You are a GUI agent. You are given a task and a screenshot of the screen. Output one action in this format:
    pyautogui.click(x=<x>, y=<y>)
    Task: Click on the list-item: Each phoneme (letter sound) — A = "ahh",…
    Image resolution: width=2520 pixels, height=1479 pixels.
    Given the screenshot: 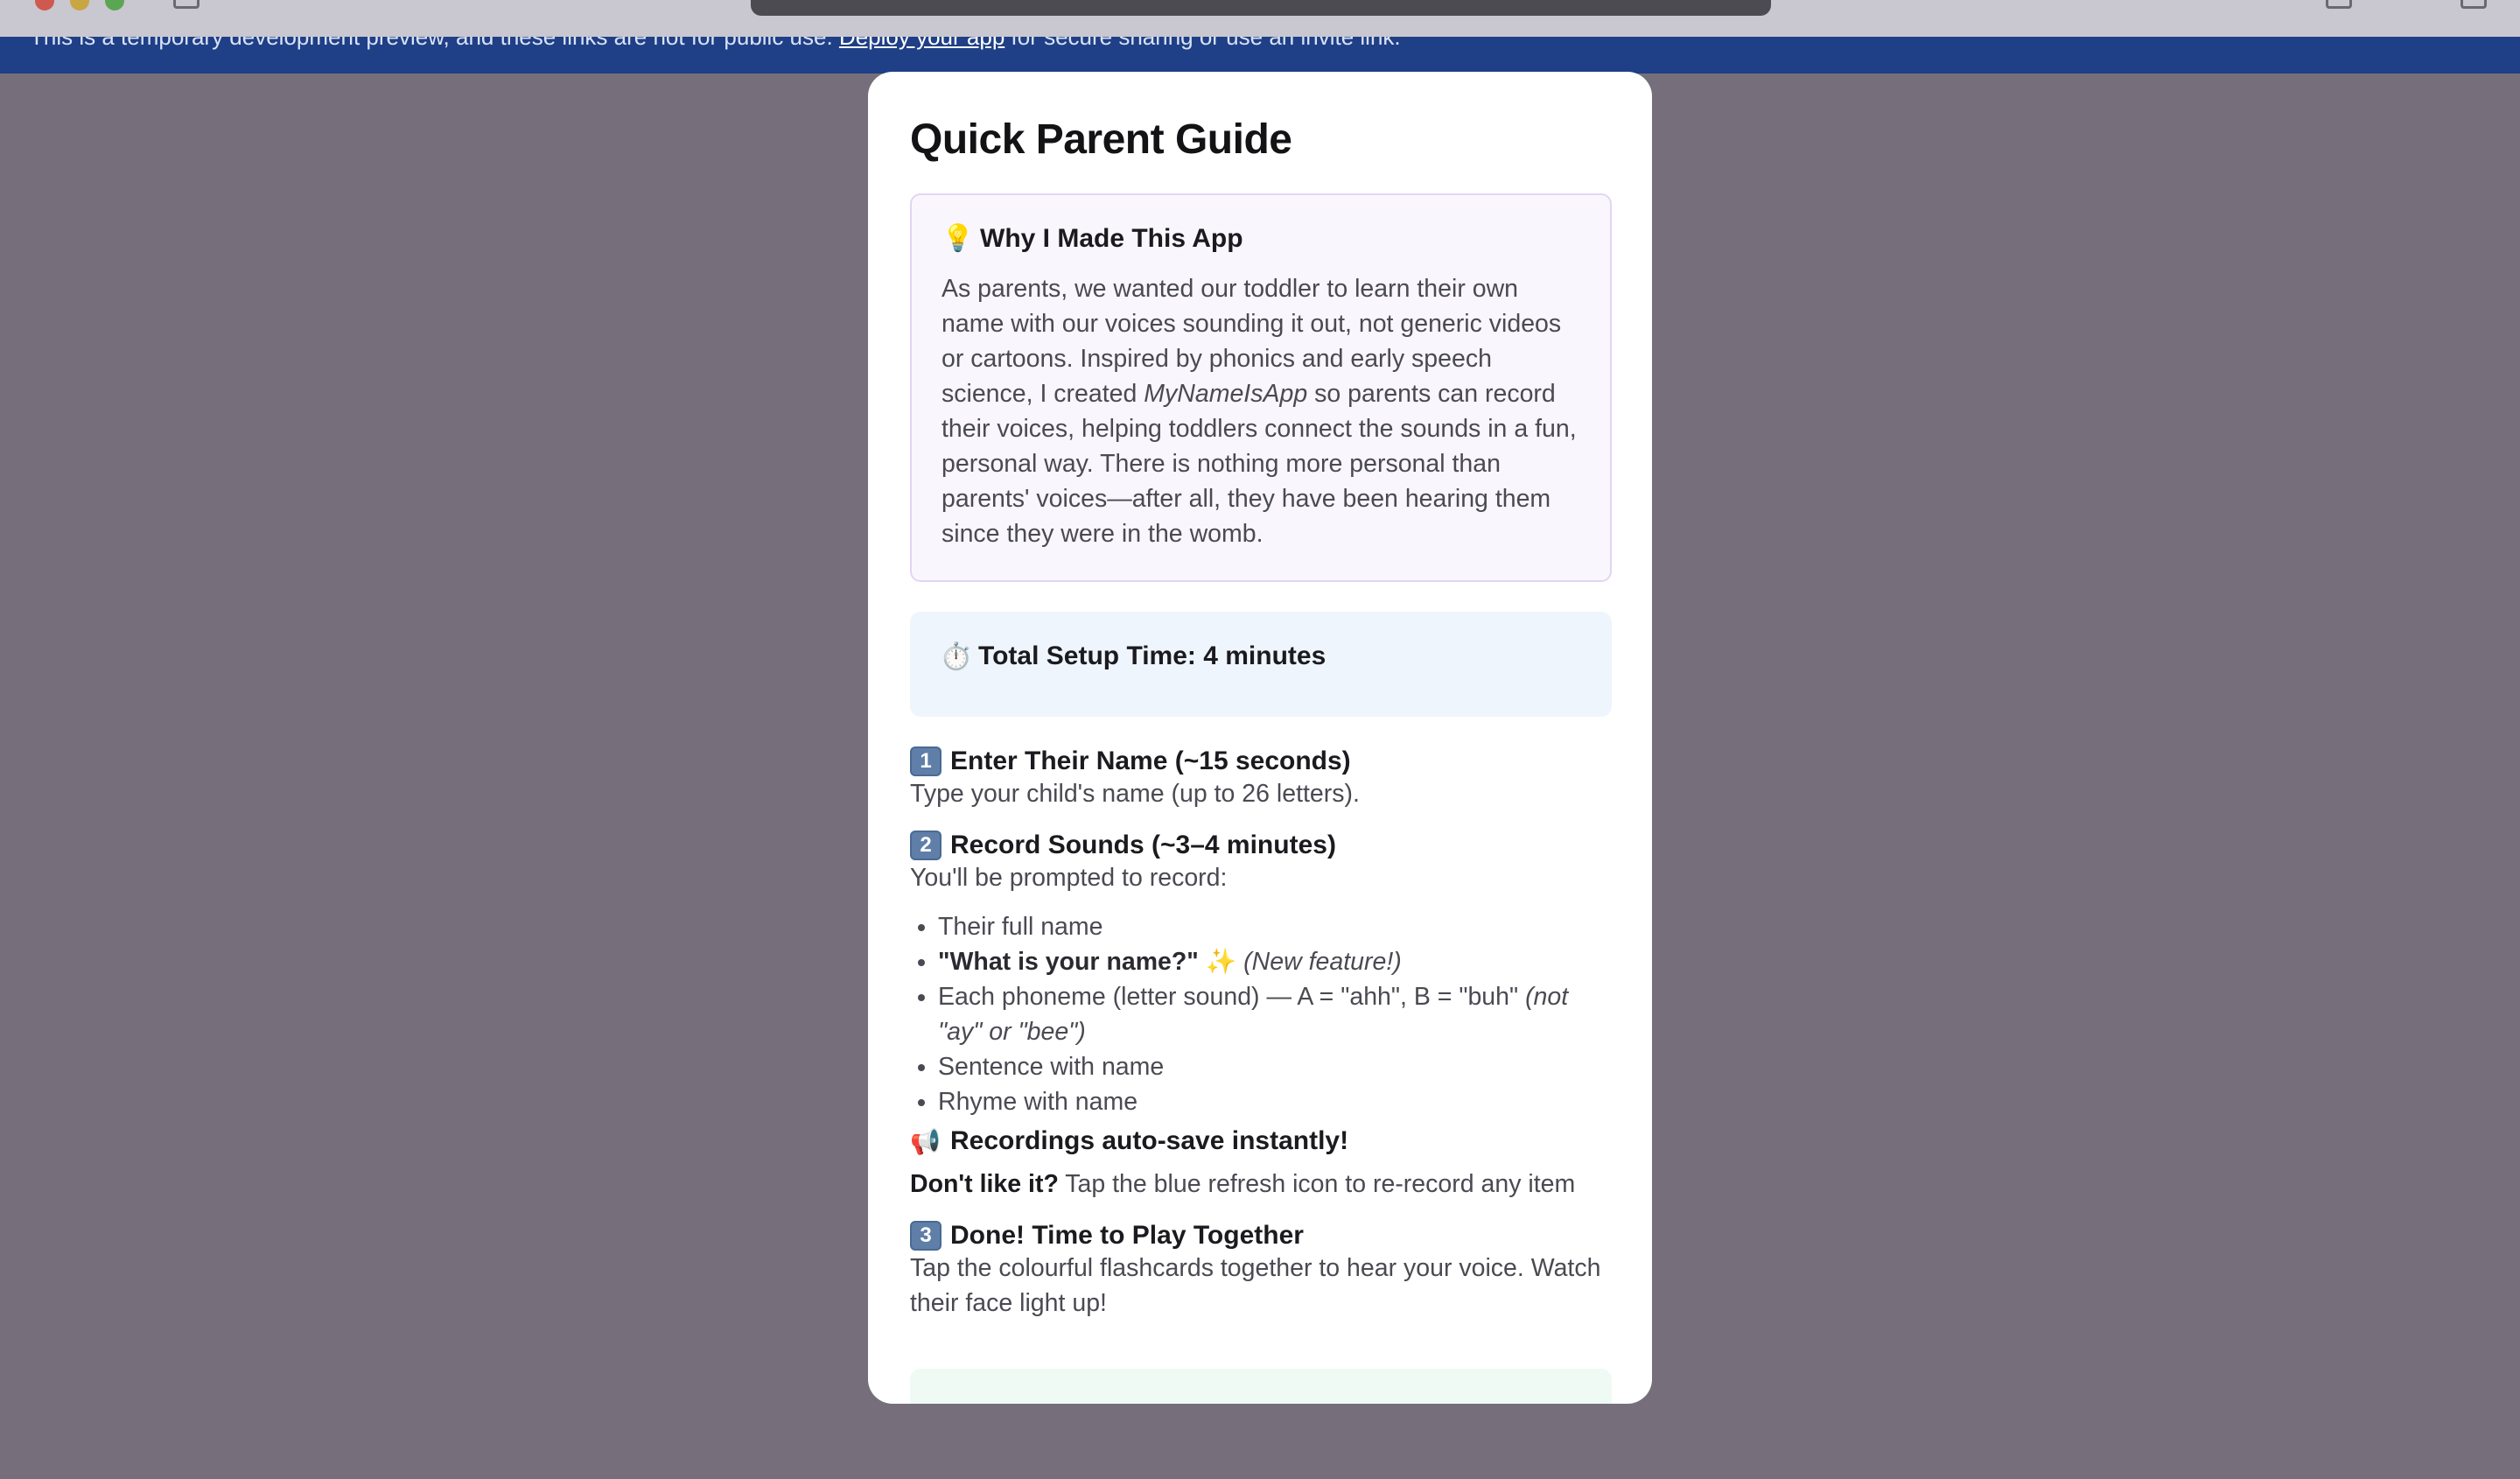 What is the action you would take?
    pyautogui.click(x=1275, y=1014)
    